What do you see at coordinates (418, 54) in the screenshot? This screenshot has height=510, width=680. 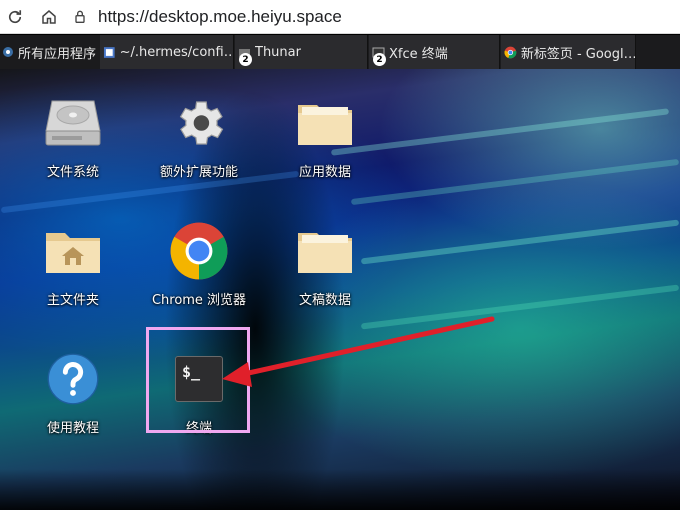 I see `task-label: Xfce 终端` at bounding box center [418, 54].